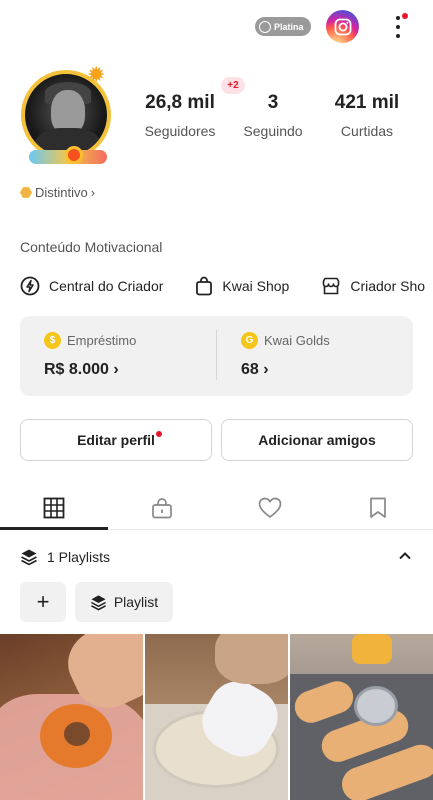 This screenshot has height=800, width=433. I want to click on tier-label: Platina, so click(289, 26).